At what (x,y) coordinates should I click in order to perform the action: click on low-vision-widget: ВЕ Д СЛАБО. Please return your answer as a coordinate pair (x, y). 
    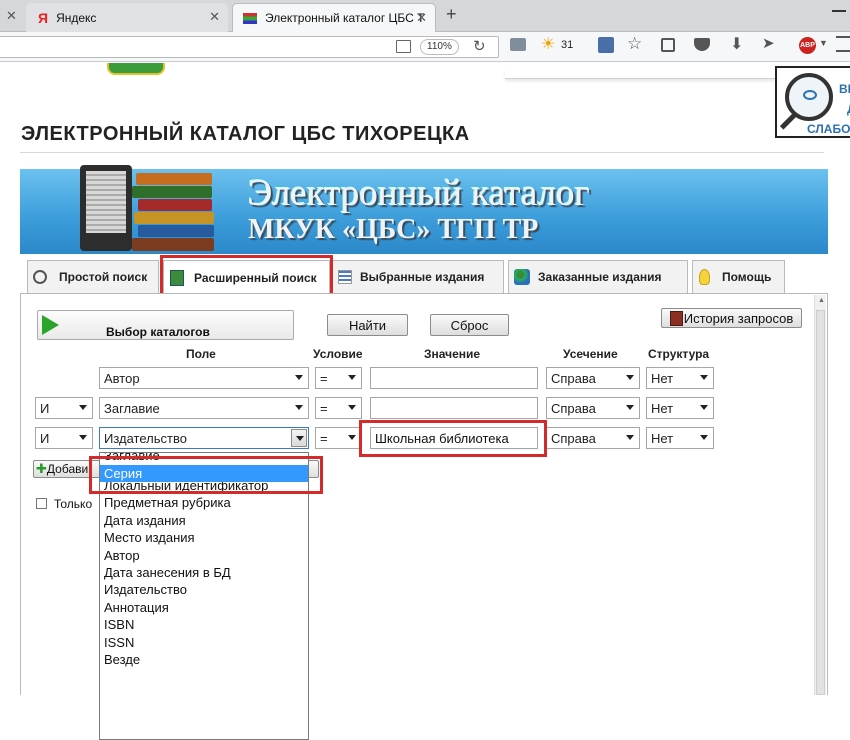
    Looking at the image, I should click on (812, 102).